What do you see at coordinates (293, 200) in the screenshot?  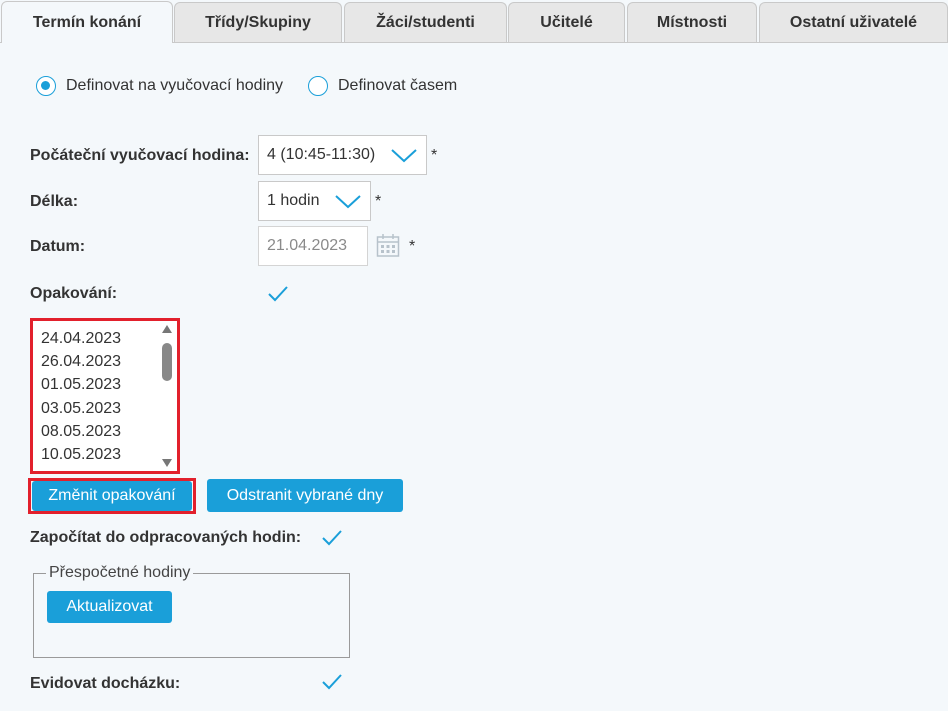 I see `length-value: 1 hodin` at bounding box center [293, 200].